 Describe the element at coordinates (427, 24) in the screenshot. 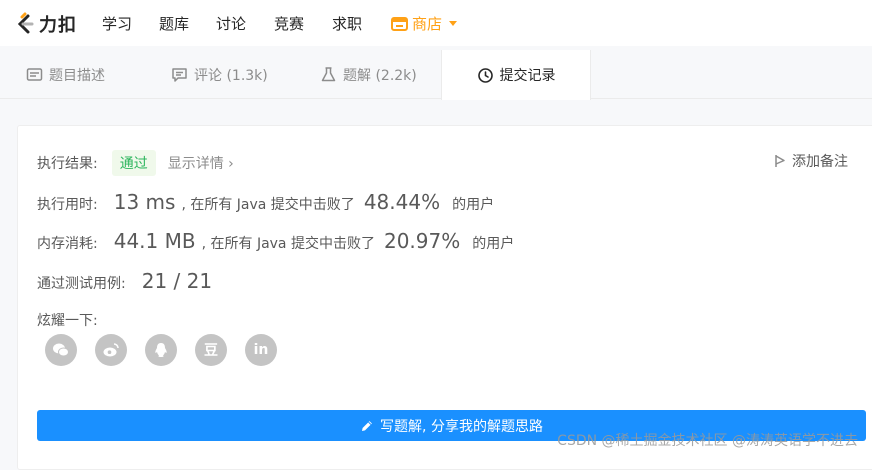

I see `store-label: 商店` at that location.